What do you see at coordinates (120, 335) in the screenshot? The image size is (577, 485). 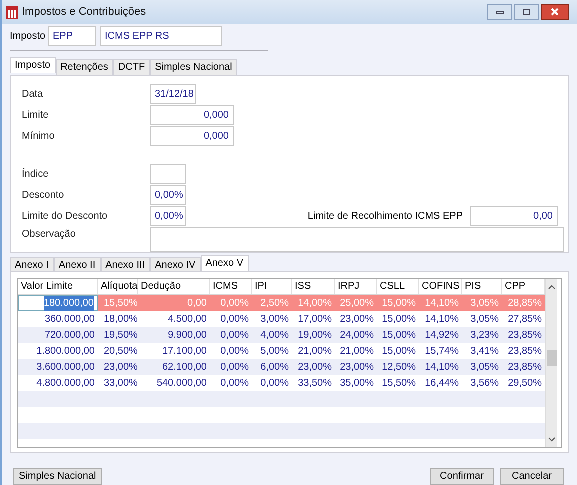 I see `table-cell-text: 19,50%` at bounding box center [120, 335].